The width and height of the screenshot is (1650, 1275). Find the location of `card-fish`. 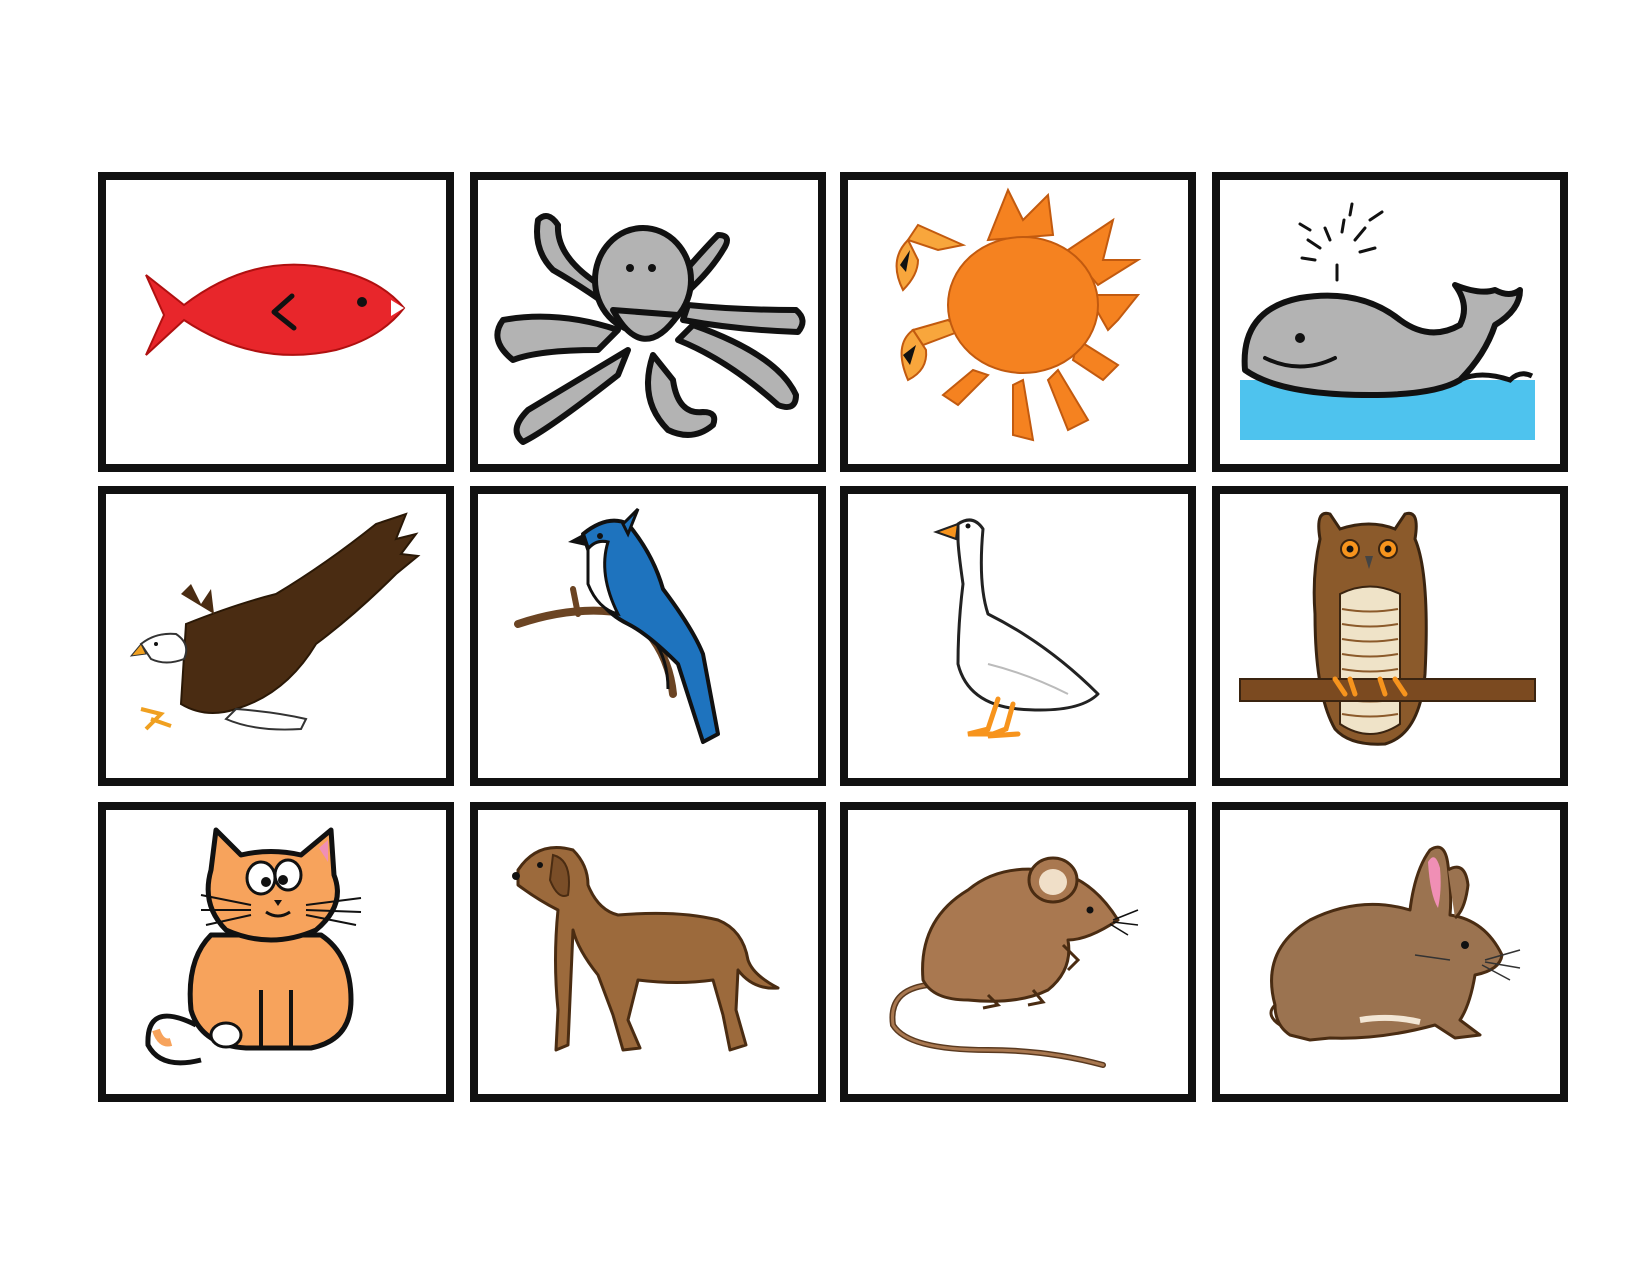

card-fish is located at coordinates (276, 322).